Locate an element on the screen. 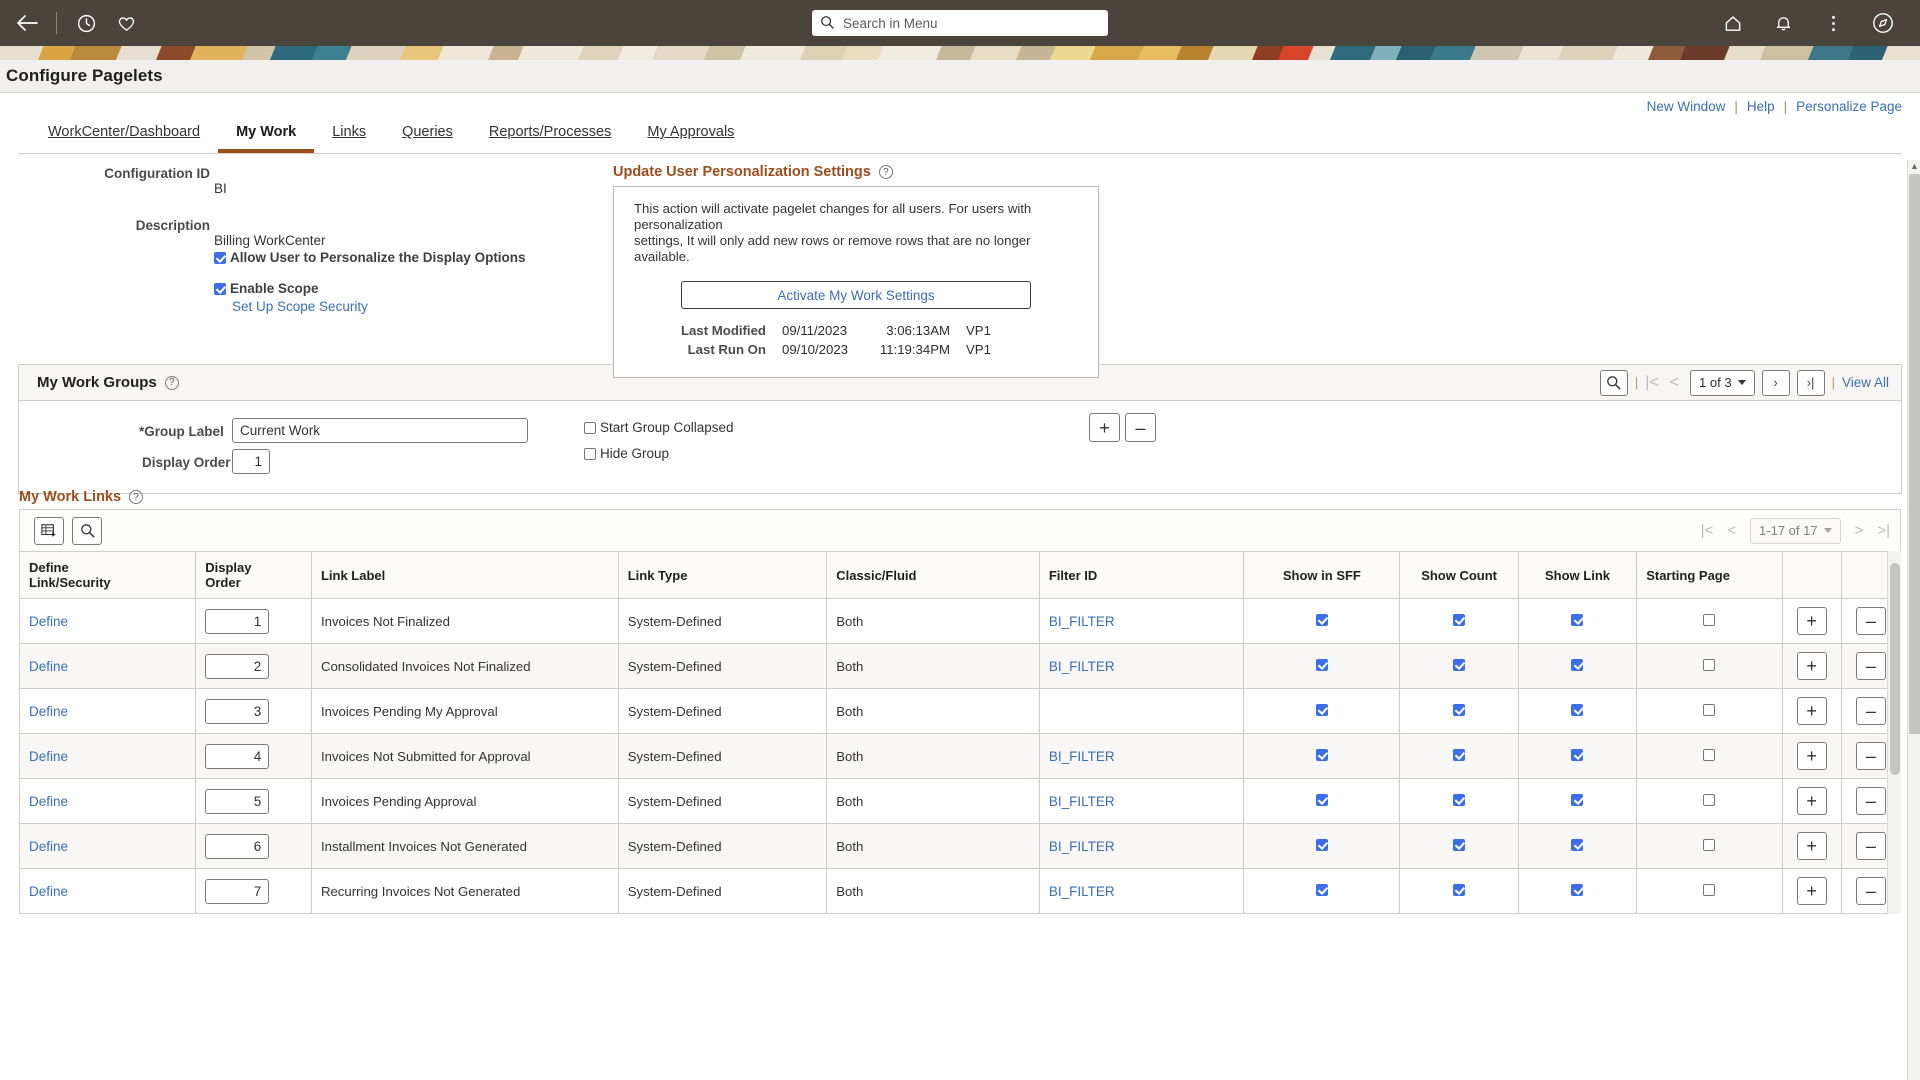  tab-links: Links is located at coordinates (349, 138).